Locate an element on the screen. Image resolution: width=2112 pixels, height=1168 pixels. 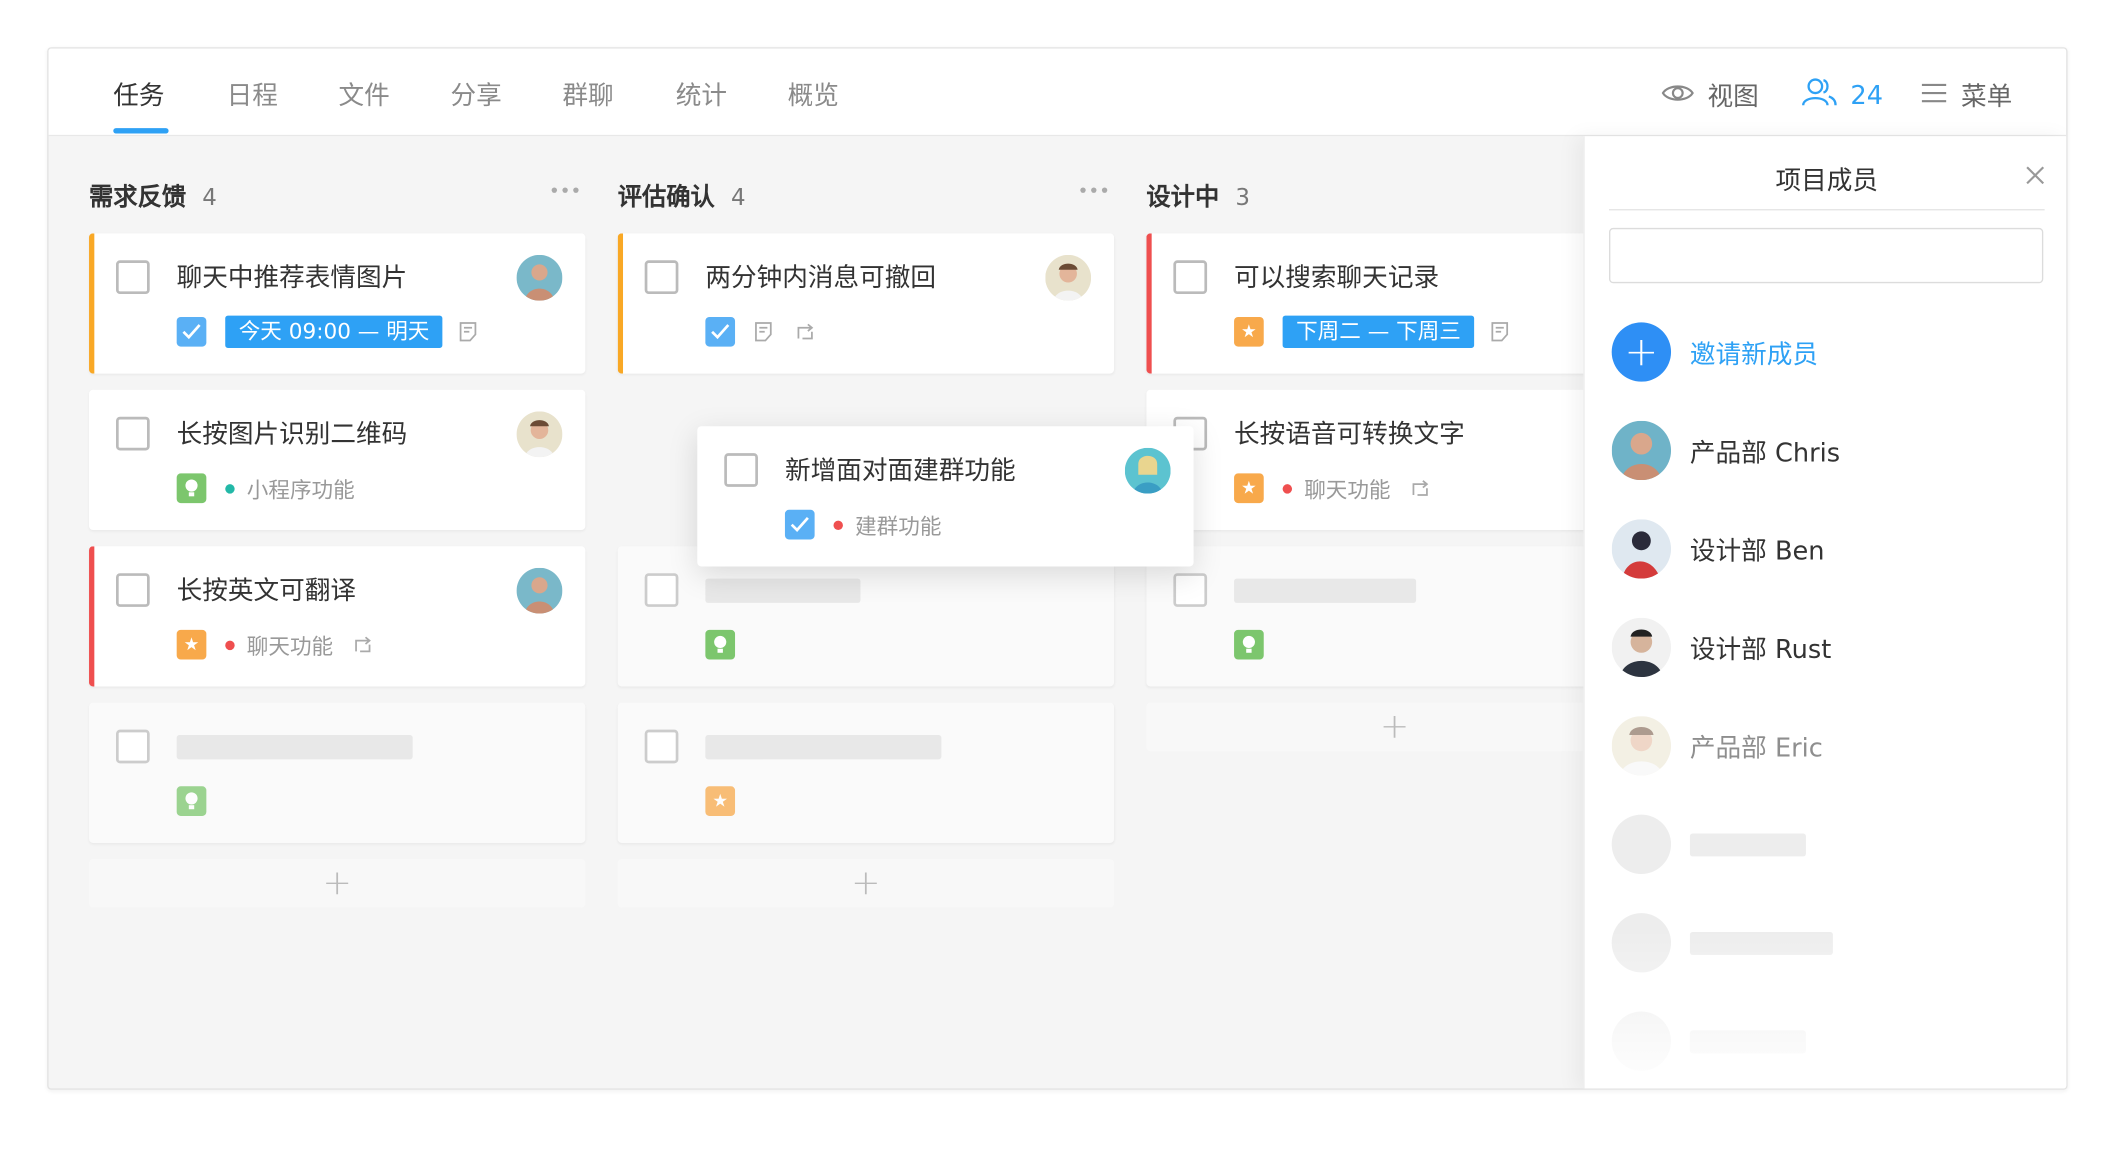
invite-member-button: + 邀请新成员 is located at coordinates (1715, 352).